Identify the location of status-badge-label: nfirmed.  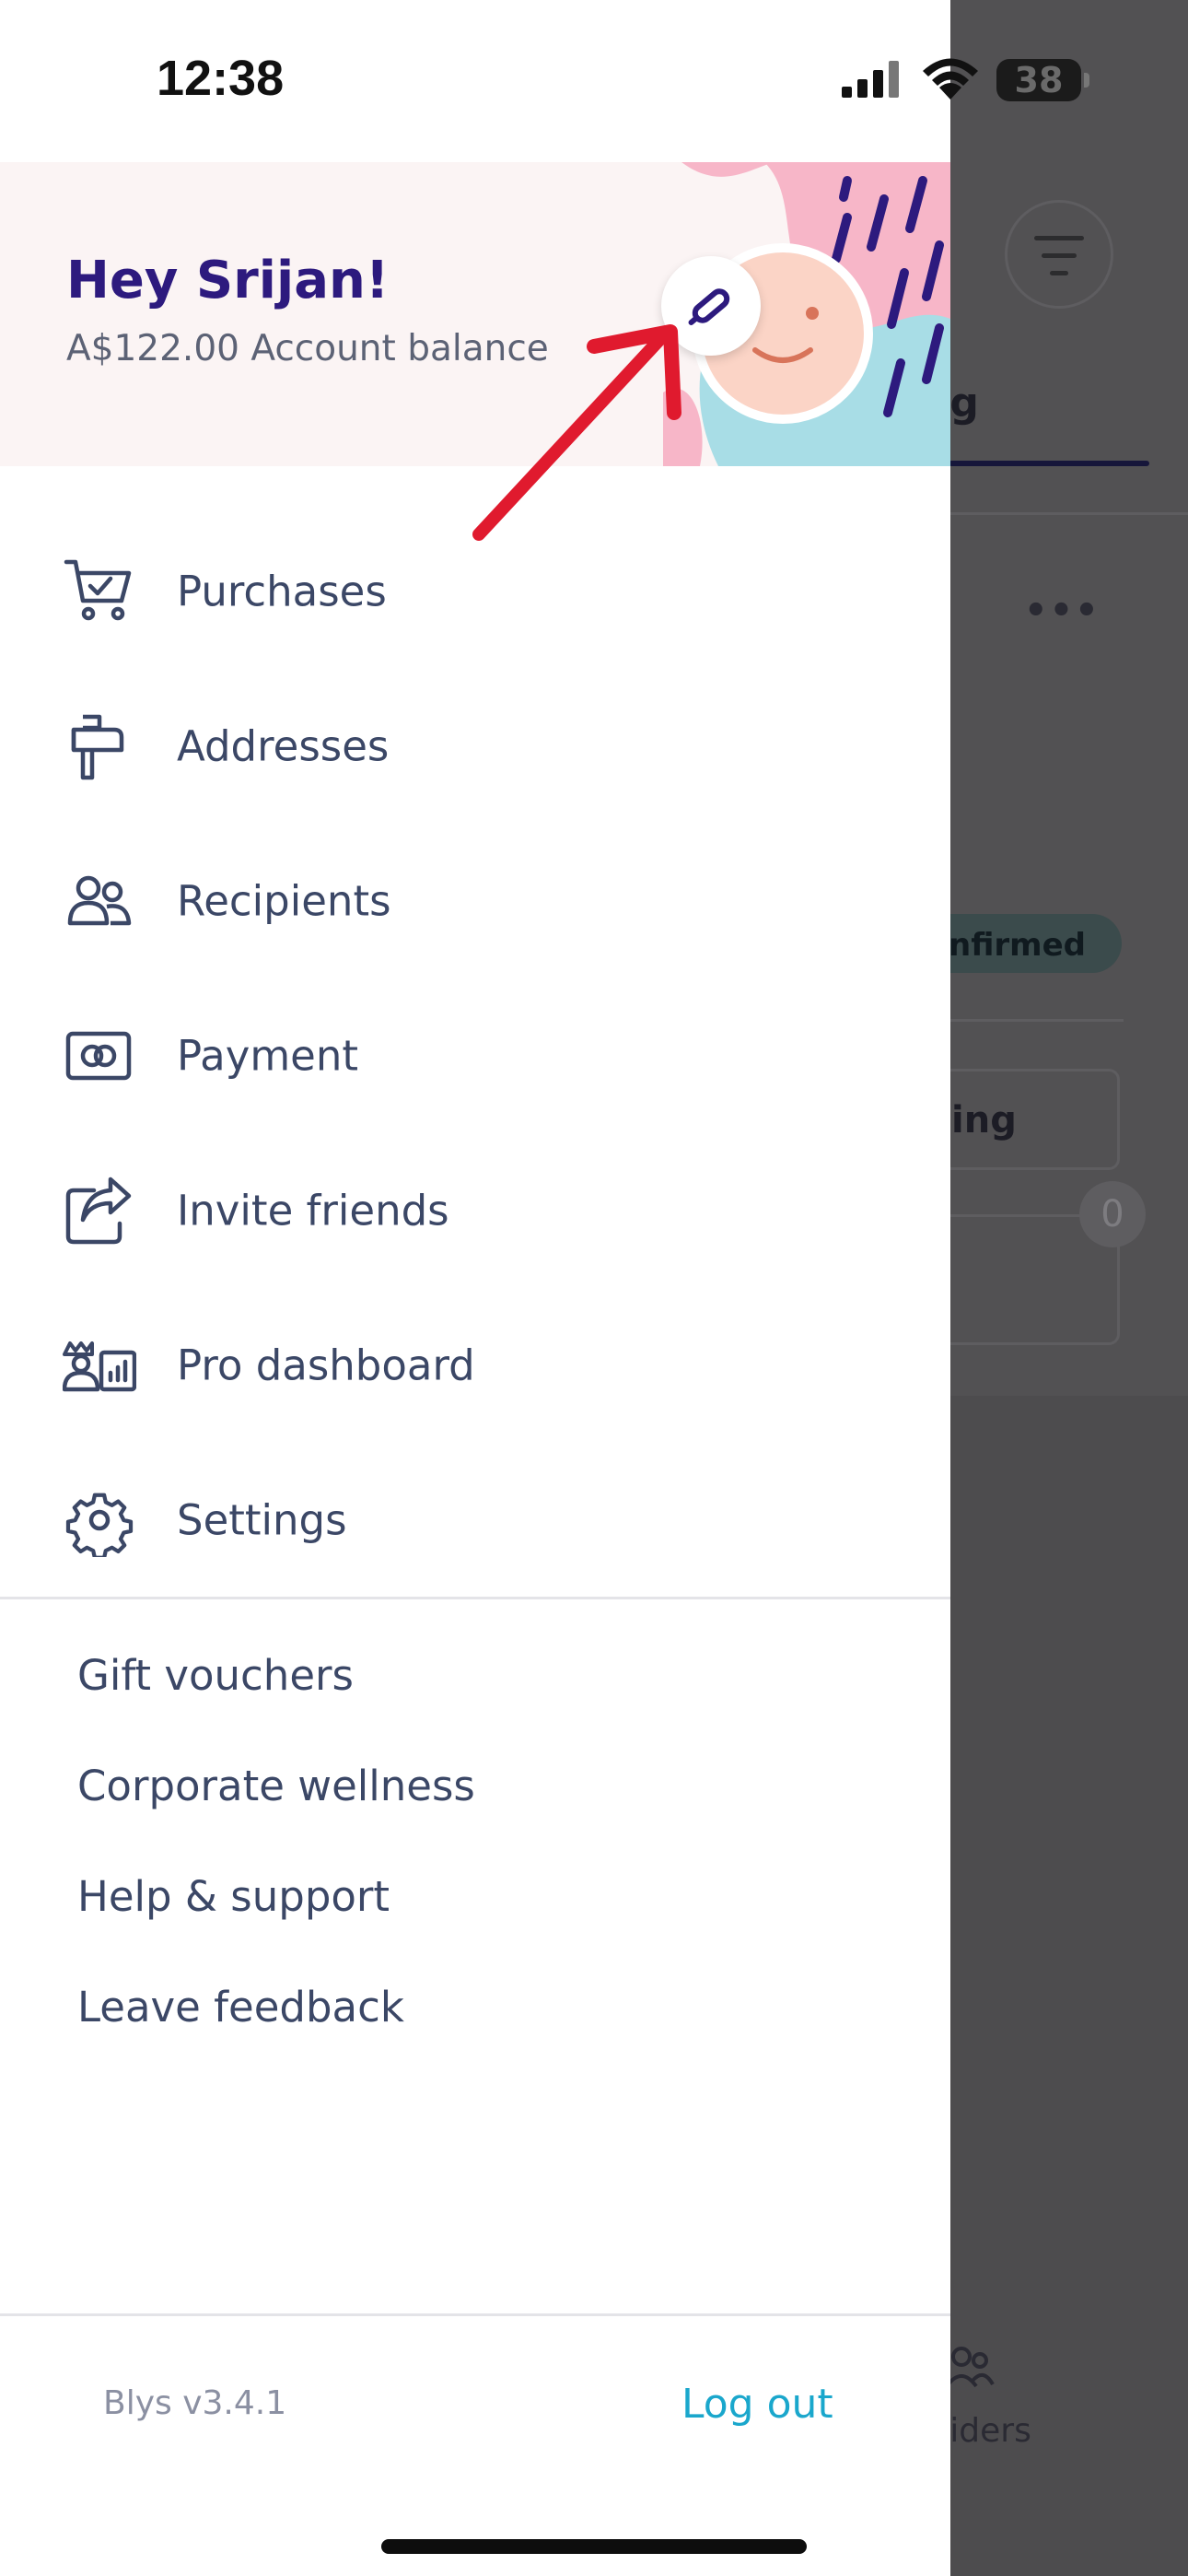
(1017, 945).